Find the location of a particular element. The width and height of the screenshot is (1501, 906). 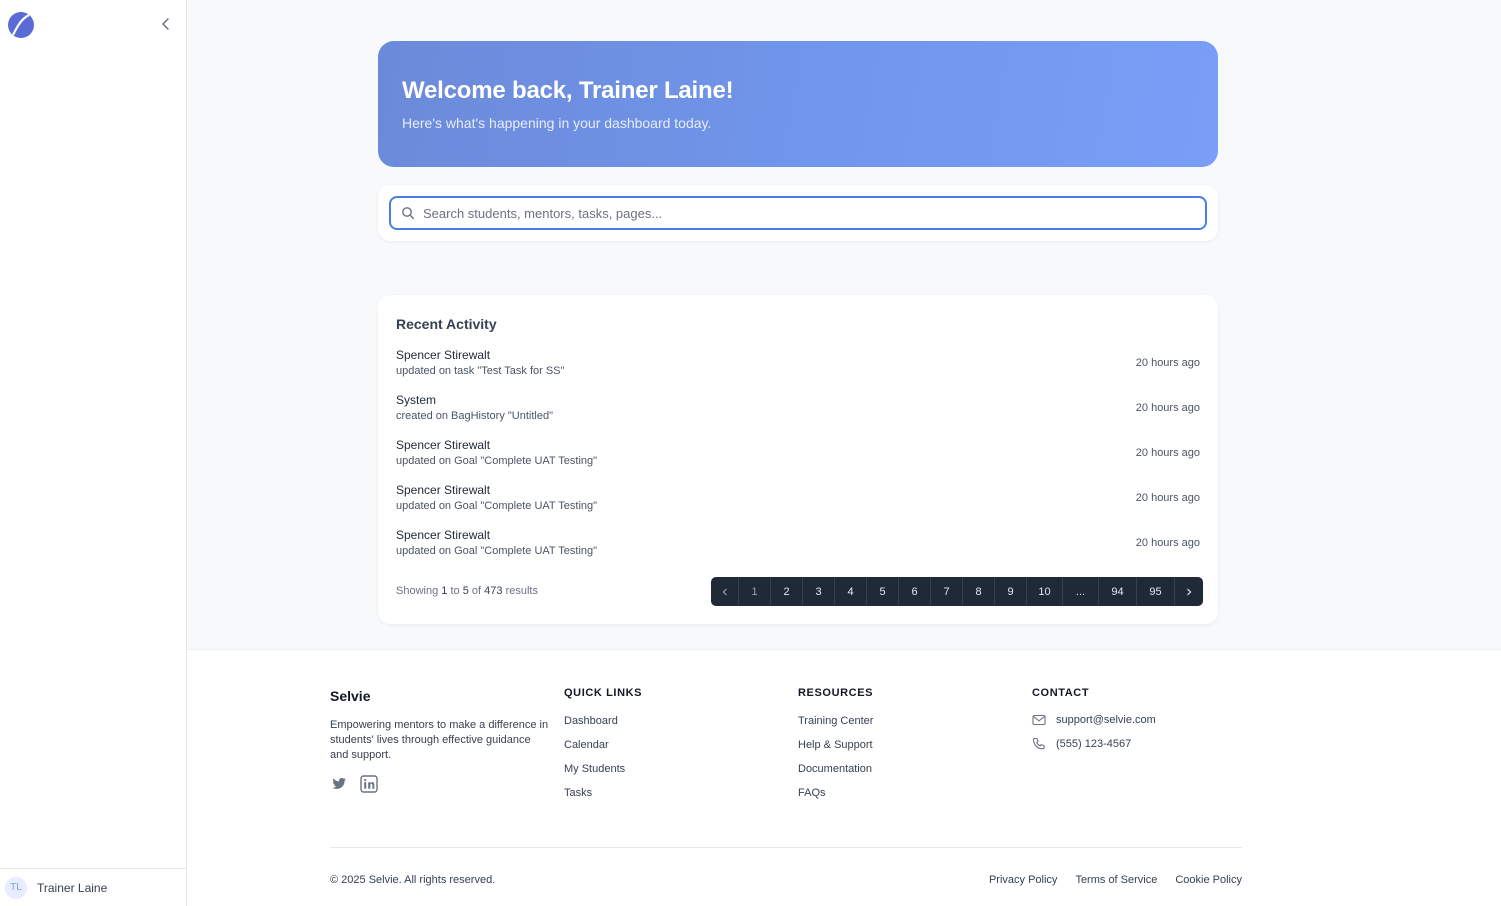

phone-icon is located at coordinates (1038, 743).